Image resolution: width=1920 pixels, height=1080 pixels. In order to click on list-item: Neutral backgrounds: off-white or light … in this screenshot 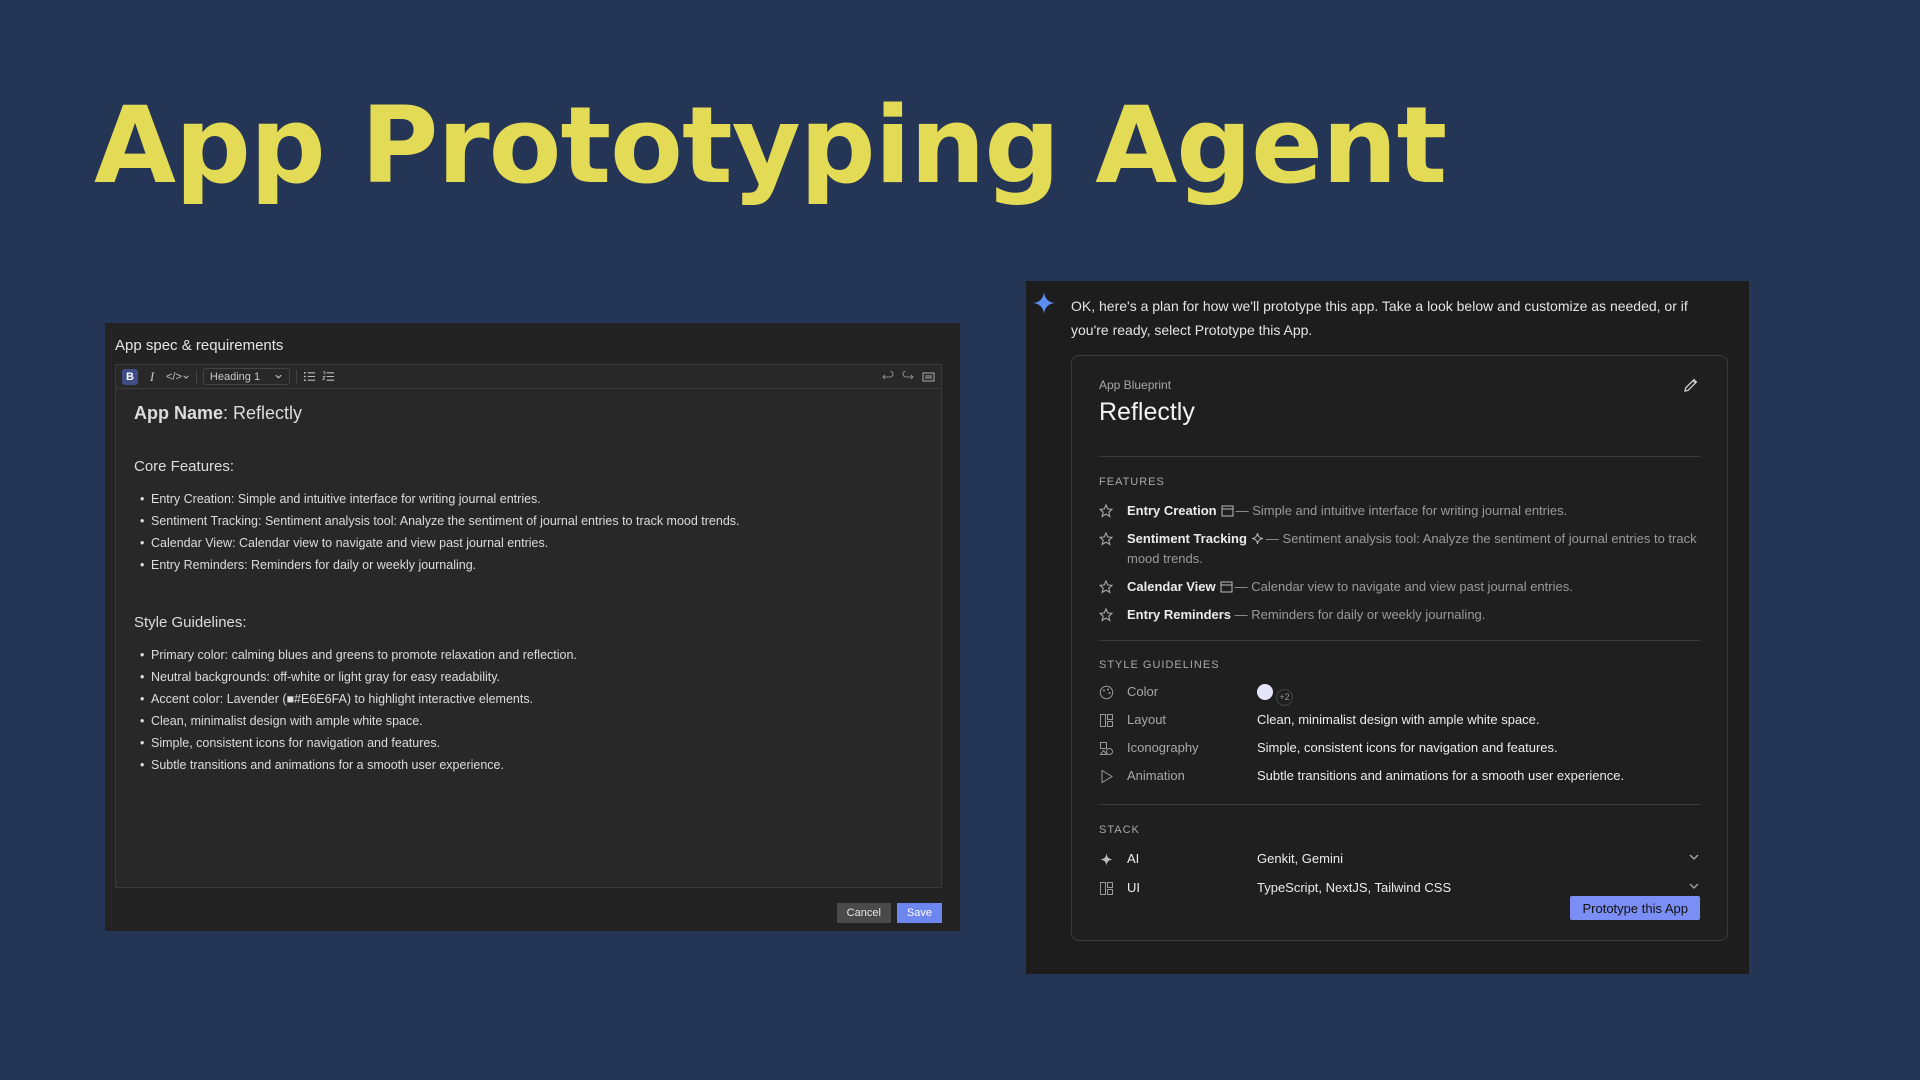, I will do `click(528, 677)`.